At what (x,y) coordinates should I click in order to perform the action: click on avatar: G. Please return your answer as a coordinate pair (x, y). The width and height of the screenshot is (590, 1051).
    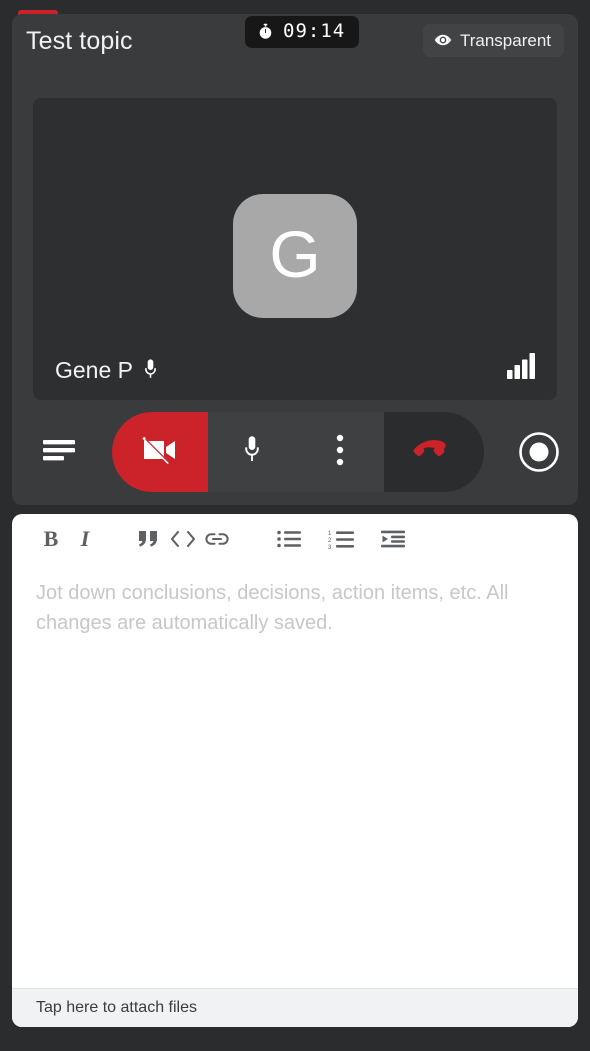
    Looking at the image, I should click on (295, 256).